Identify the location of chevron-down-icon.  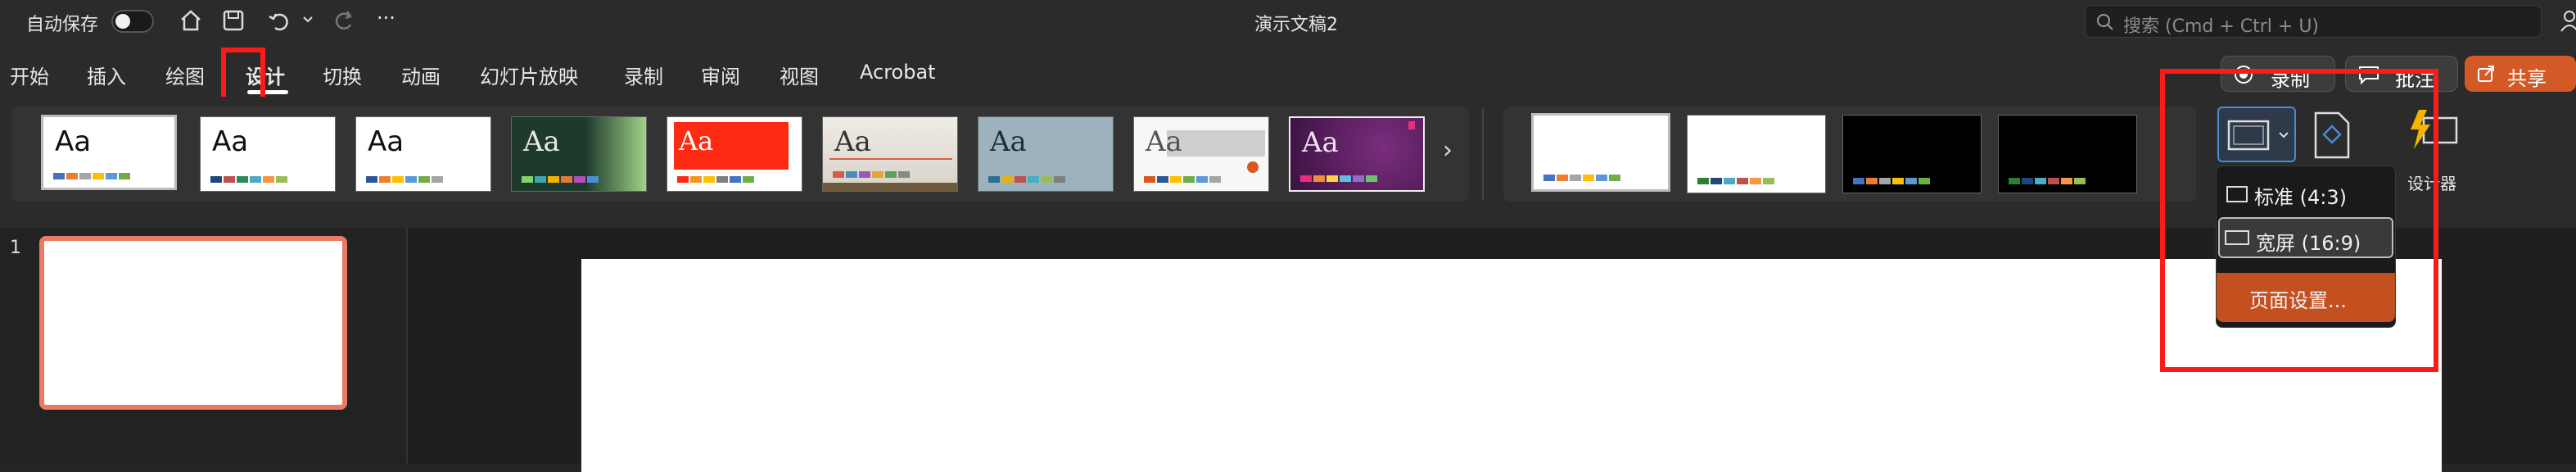
(307, 19).